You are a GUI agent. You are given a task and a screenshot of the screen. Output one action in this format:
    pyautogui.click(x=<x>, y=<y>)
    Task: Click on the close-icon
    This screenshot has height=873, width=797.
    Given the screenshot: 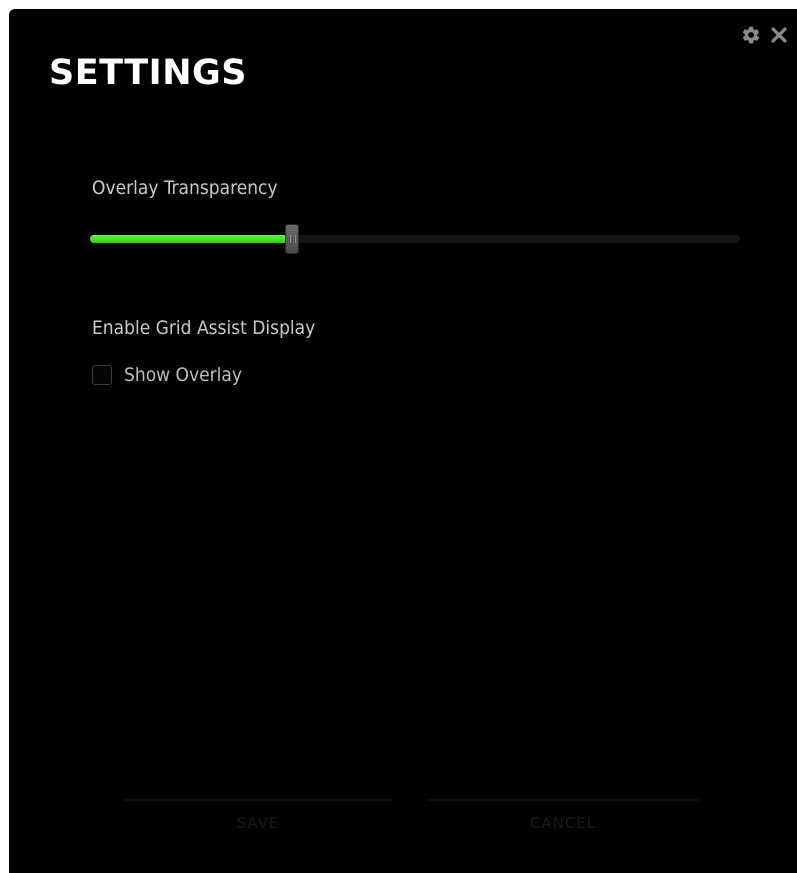 What is the action you would take?
    pyautogui.click(x=779, y=35)
    